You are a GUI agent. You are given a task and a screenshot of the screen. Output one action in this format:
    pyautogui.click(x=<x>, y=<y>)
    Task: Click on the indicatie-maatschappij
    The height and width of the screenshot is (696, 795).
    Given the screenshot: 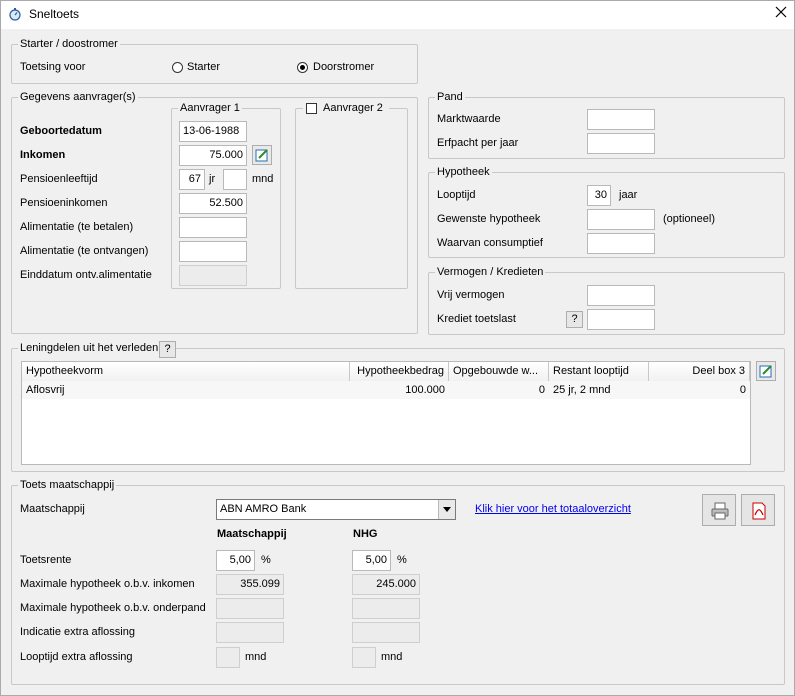 What is the action you would take?
    pyautogui.click(x=250, y=632)
    